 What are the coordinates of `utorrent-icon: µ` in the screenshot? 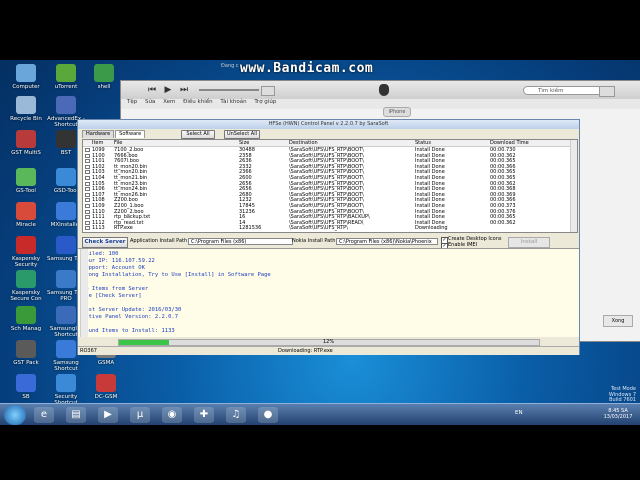 It's located at (140, 415).